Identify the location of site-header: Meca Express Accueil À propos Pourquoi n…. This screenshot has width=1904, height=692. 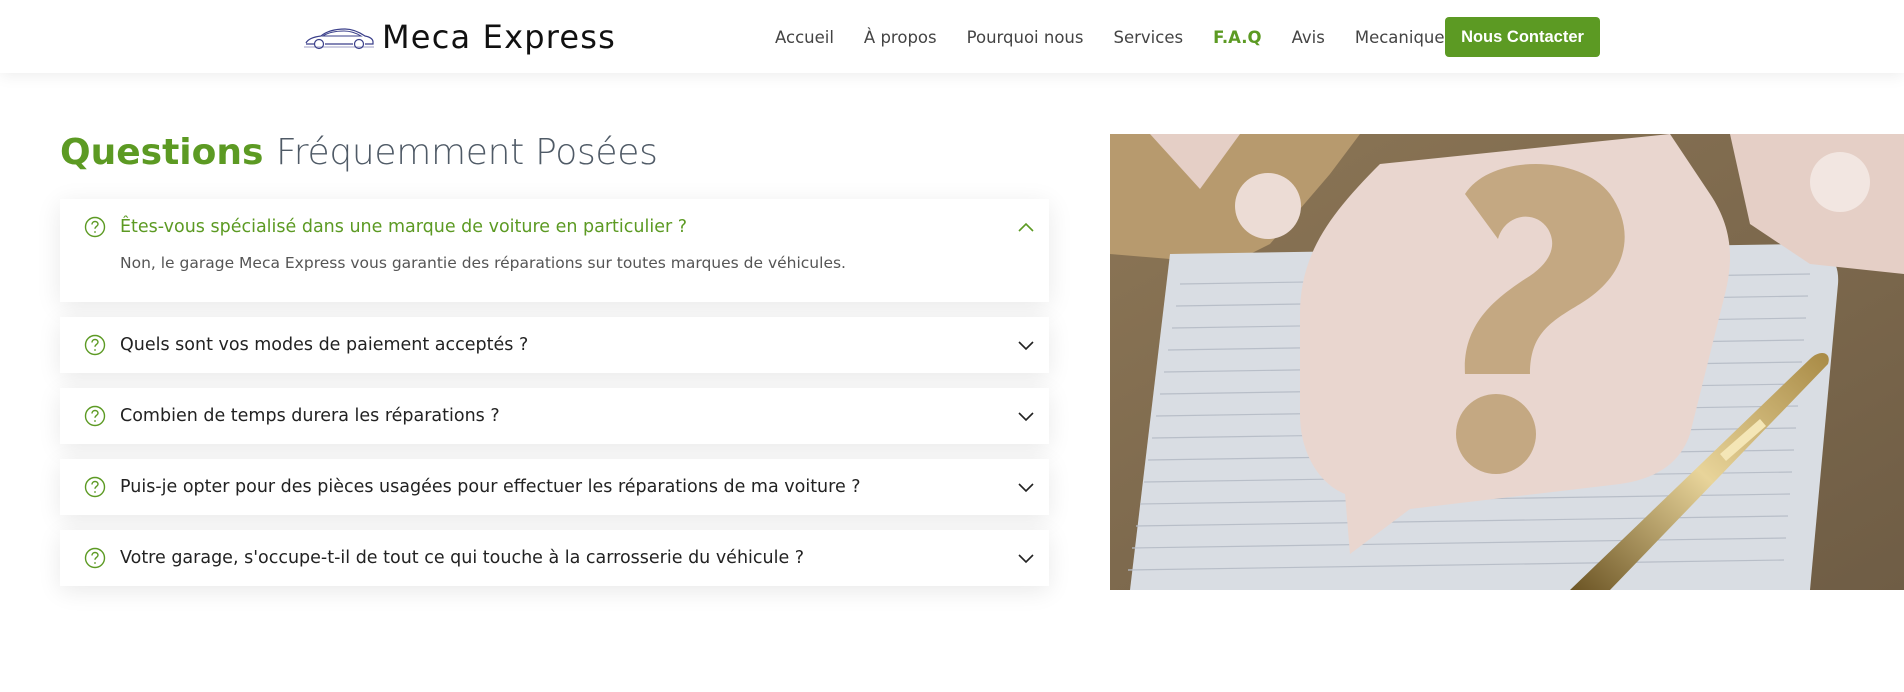
(952, 36).